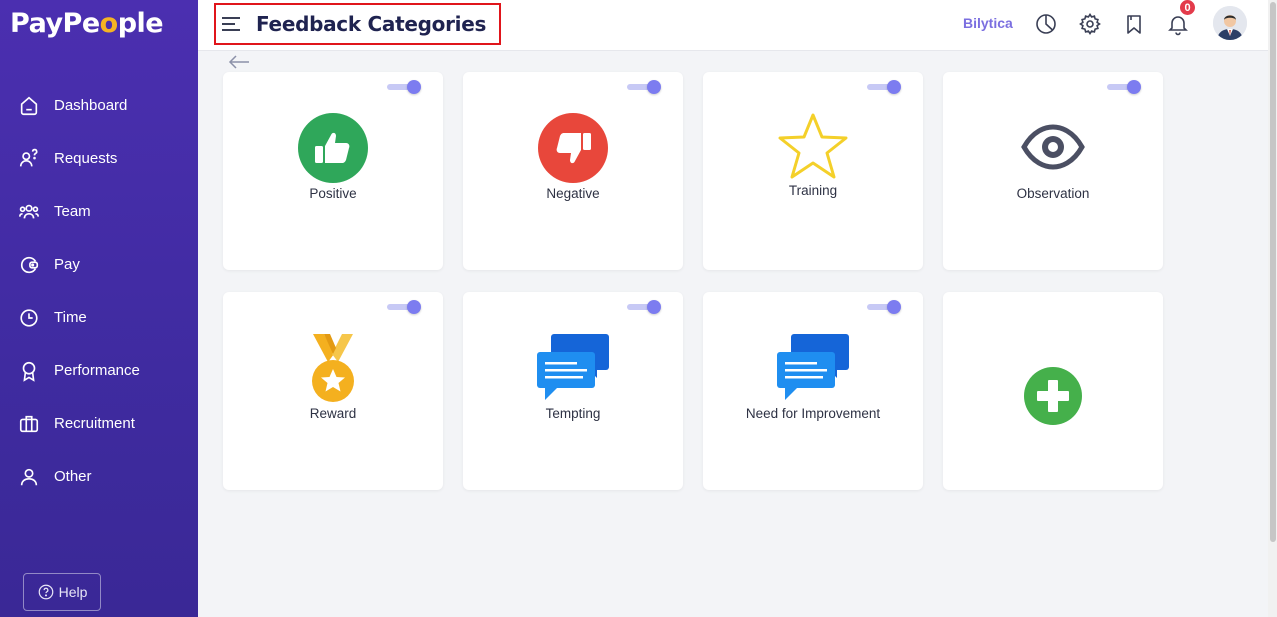 This screenshot has height=617, width=1277. What do you see at coordinates (231, 24) in the screenshot?
I see `hamburger-menu-icon` at bounding box center [231, 24].